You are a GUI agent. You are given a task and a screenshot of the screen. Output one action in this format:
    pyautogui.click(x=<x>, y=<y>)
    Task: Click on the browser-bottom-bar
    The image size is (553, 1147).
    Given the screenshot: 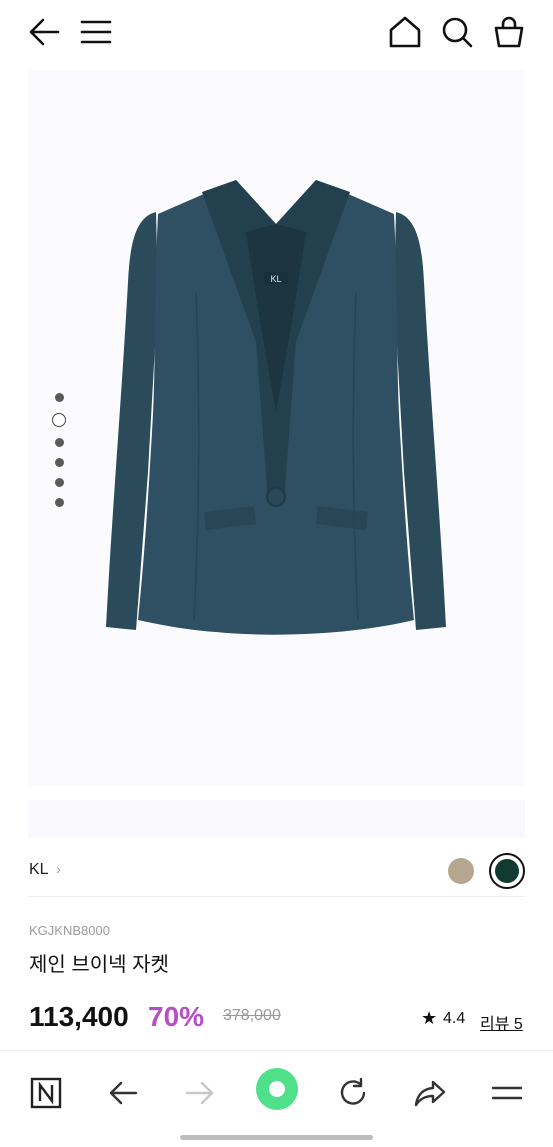 What is the action you would take?
    pyautogui.click(x=276, y=1098)
    